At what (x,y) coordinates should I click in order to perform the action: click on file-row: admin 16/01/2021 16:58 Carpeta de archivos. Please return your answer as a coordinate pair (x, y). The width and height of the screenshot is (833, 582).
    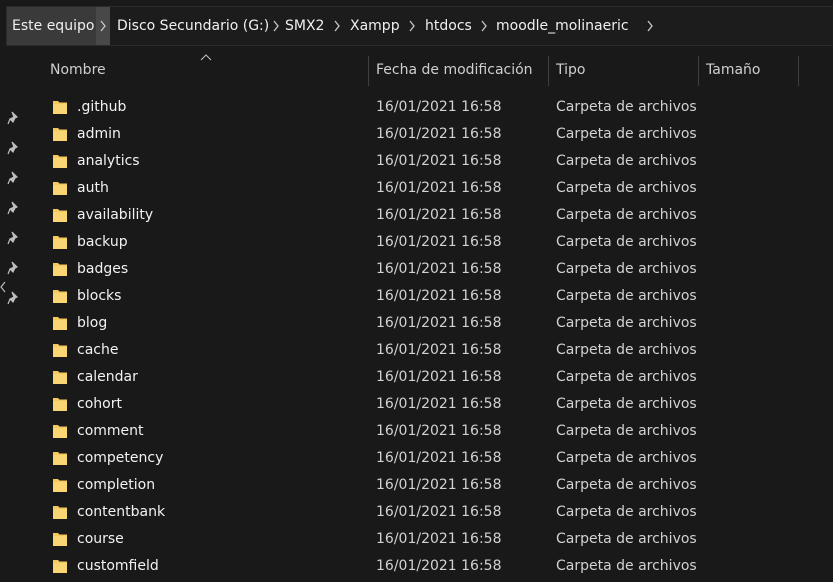
    Looking at the image, I should click on (436, 134).